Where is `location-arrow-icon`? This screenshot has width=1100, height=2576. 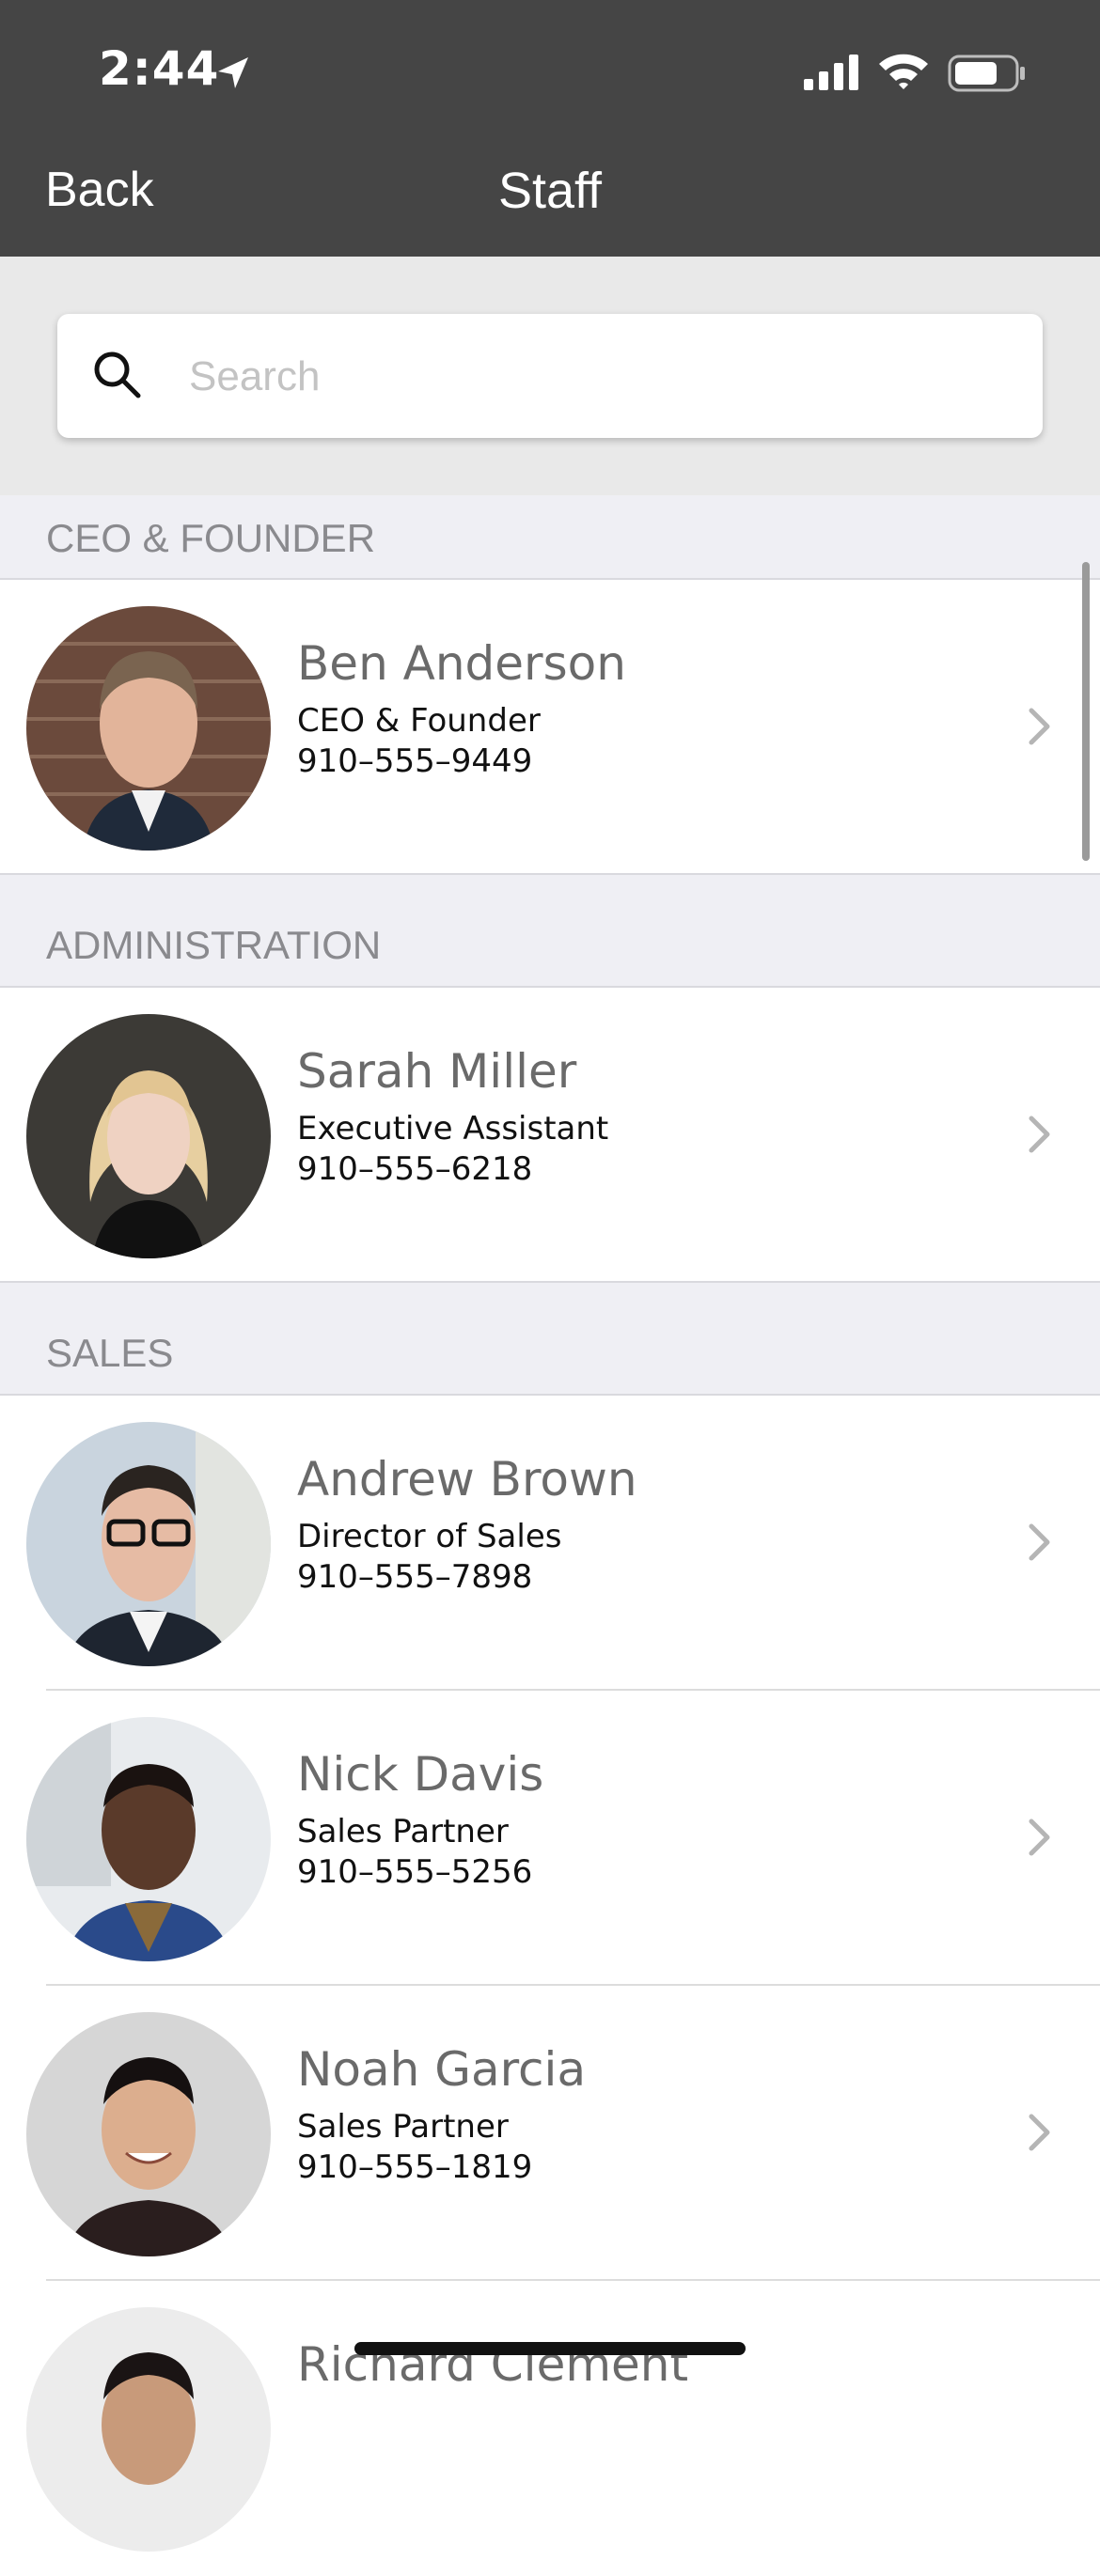
location-arrow-icon is located at coordinates (233, 72).